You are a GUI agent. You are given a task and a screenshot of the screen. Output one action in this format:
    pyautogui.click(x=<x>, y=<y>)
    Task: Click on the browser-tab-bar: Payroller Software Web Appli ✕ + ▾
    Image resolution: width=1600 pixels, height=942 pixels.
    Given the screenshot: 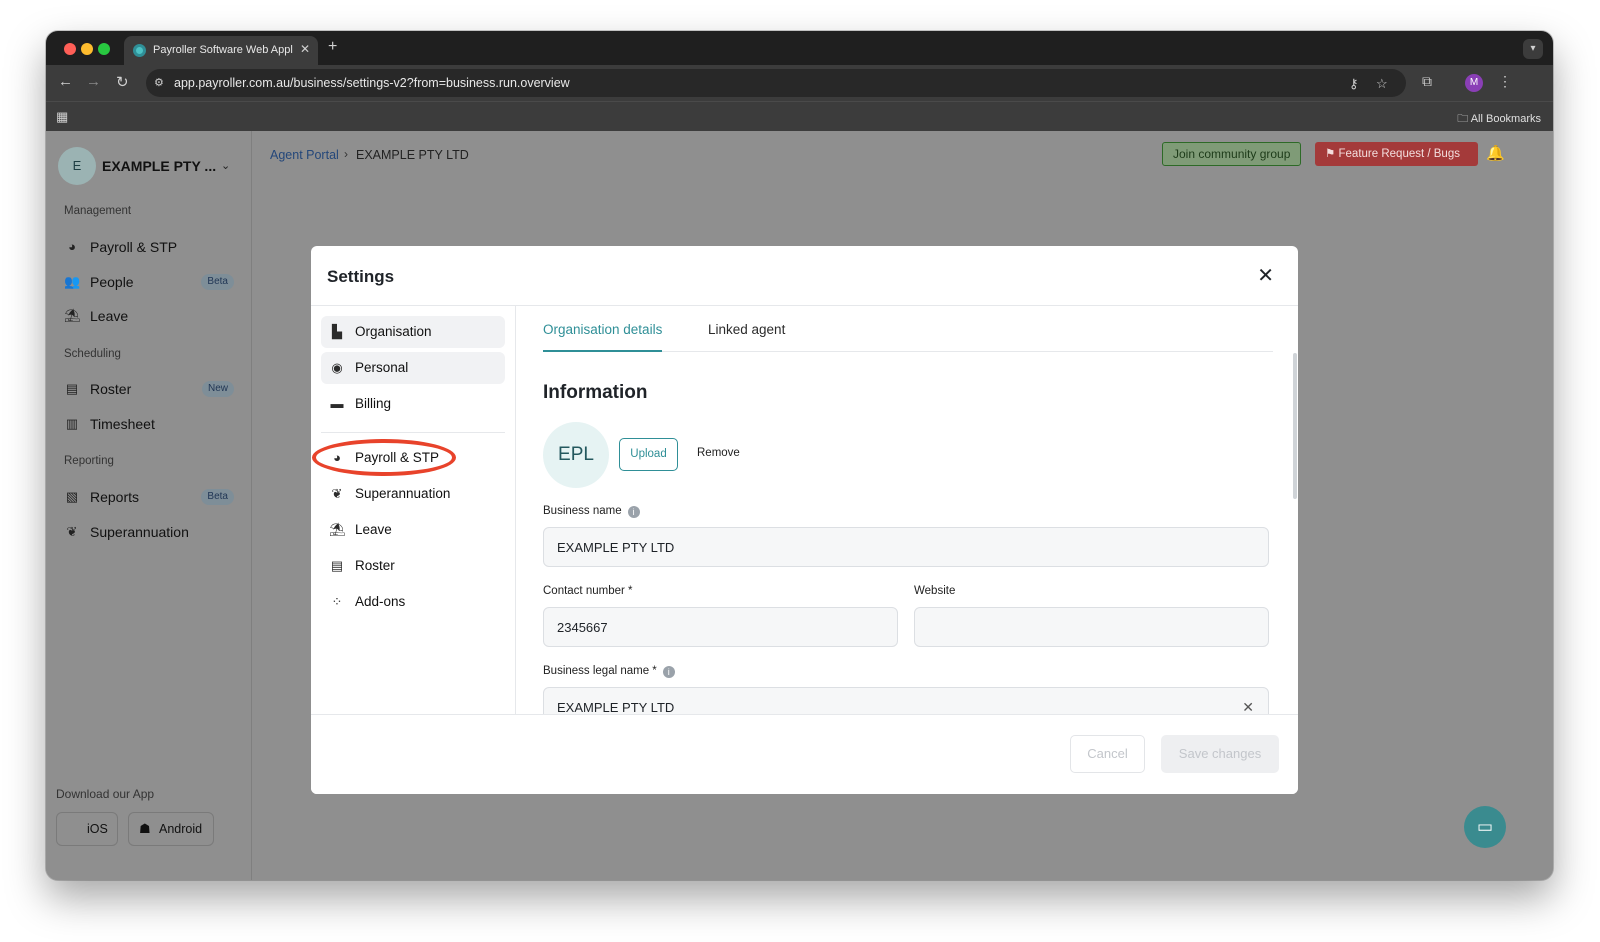 What is the action you would take?
    pyautogui.click(x=799, y=48)
    